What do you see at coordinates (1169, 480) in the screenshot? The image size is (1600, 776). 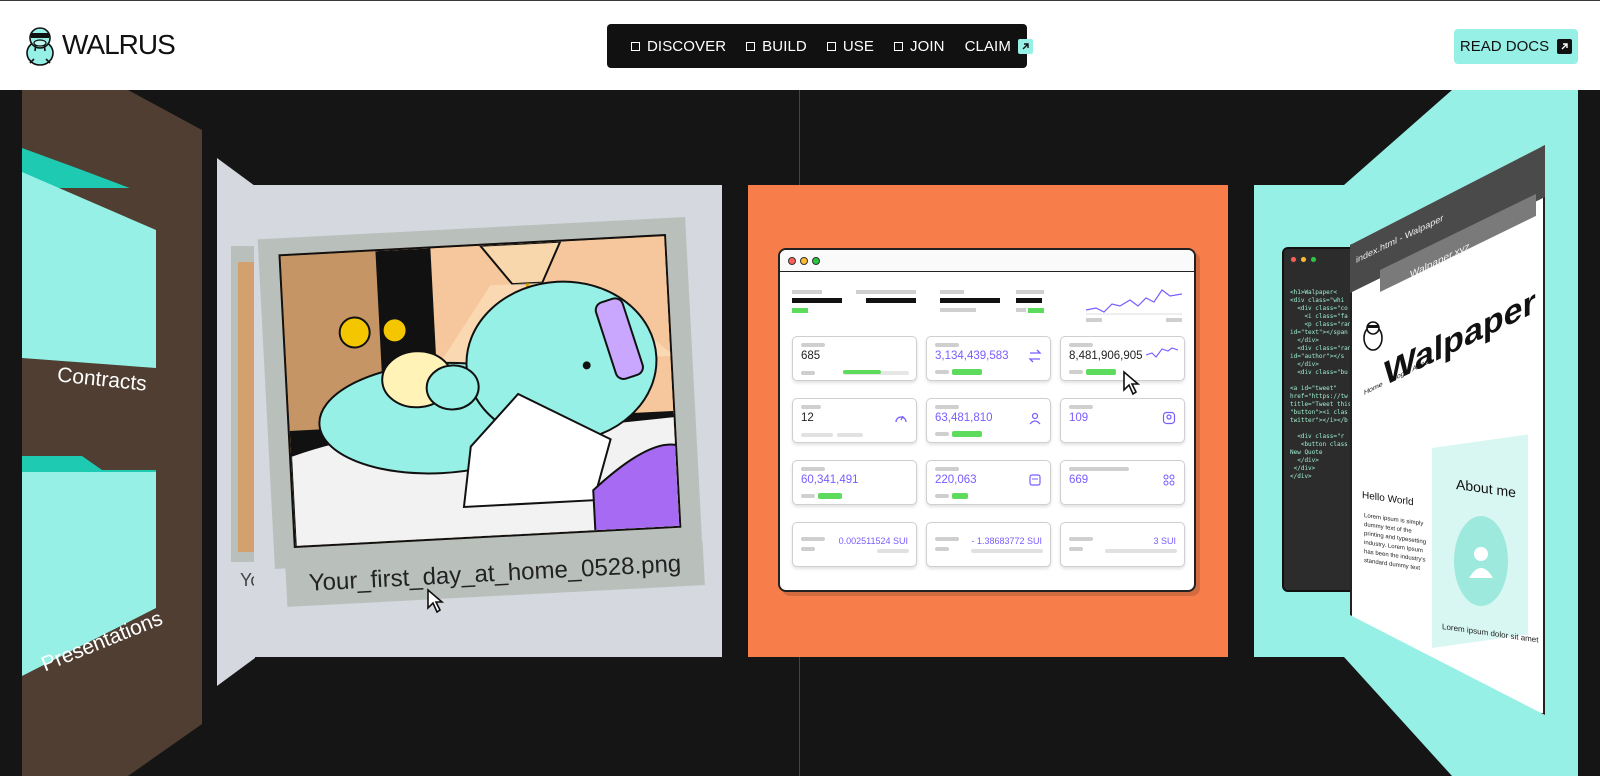 I see `grid-icon` at bounding box center [1169, 480].